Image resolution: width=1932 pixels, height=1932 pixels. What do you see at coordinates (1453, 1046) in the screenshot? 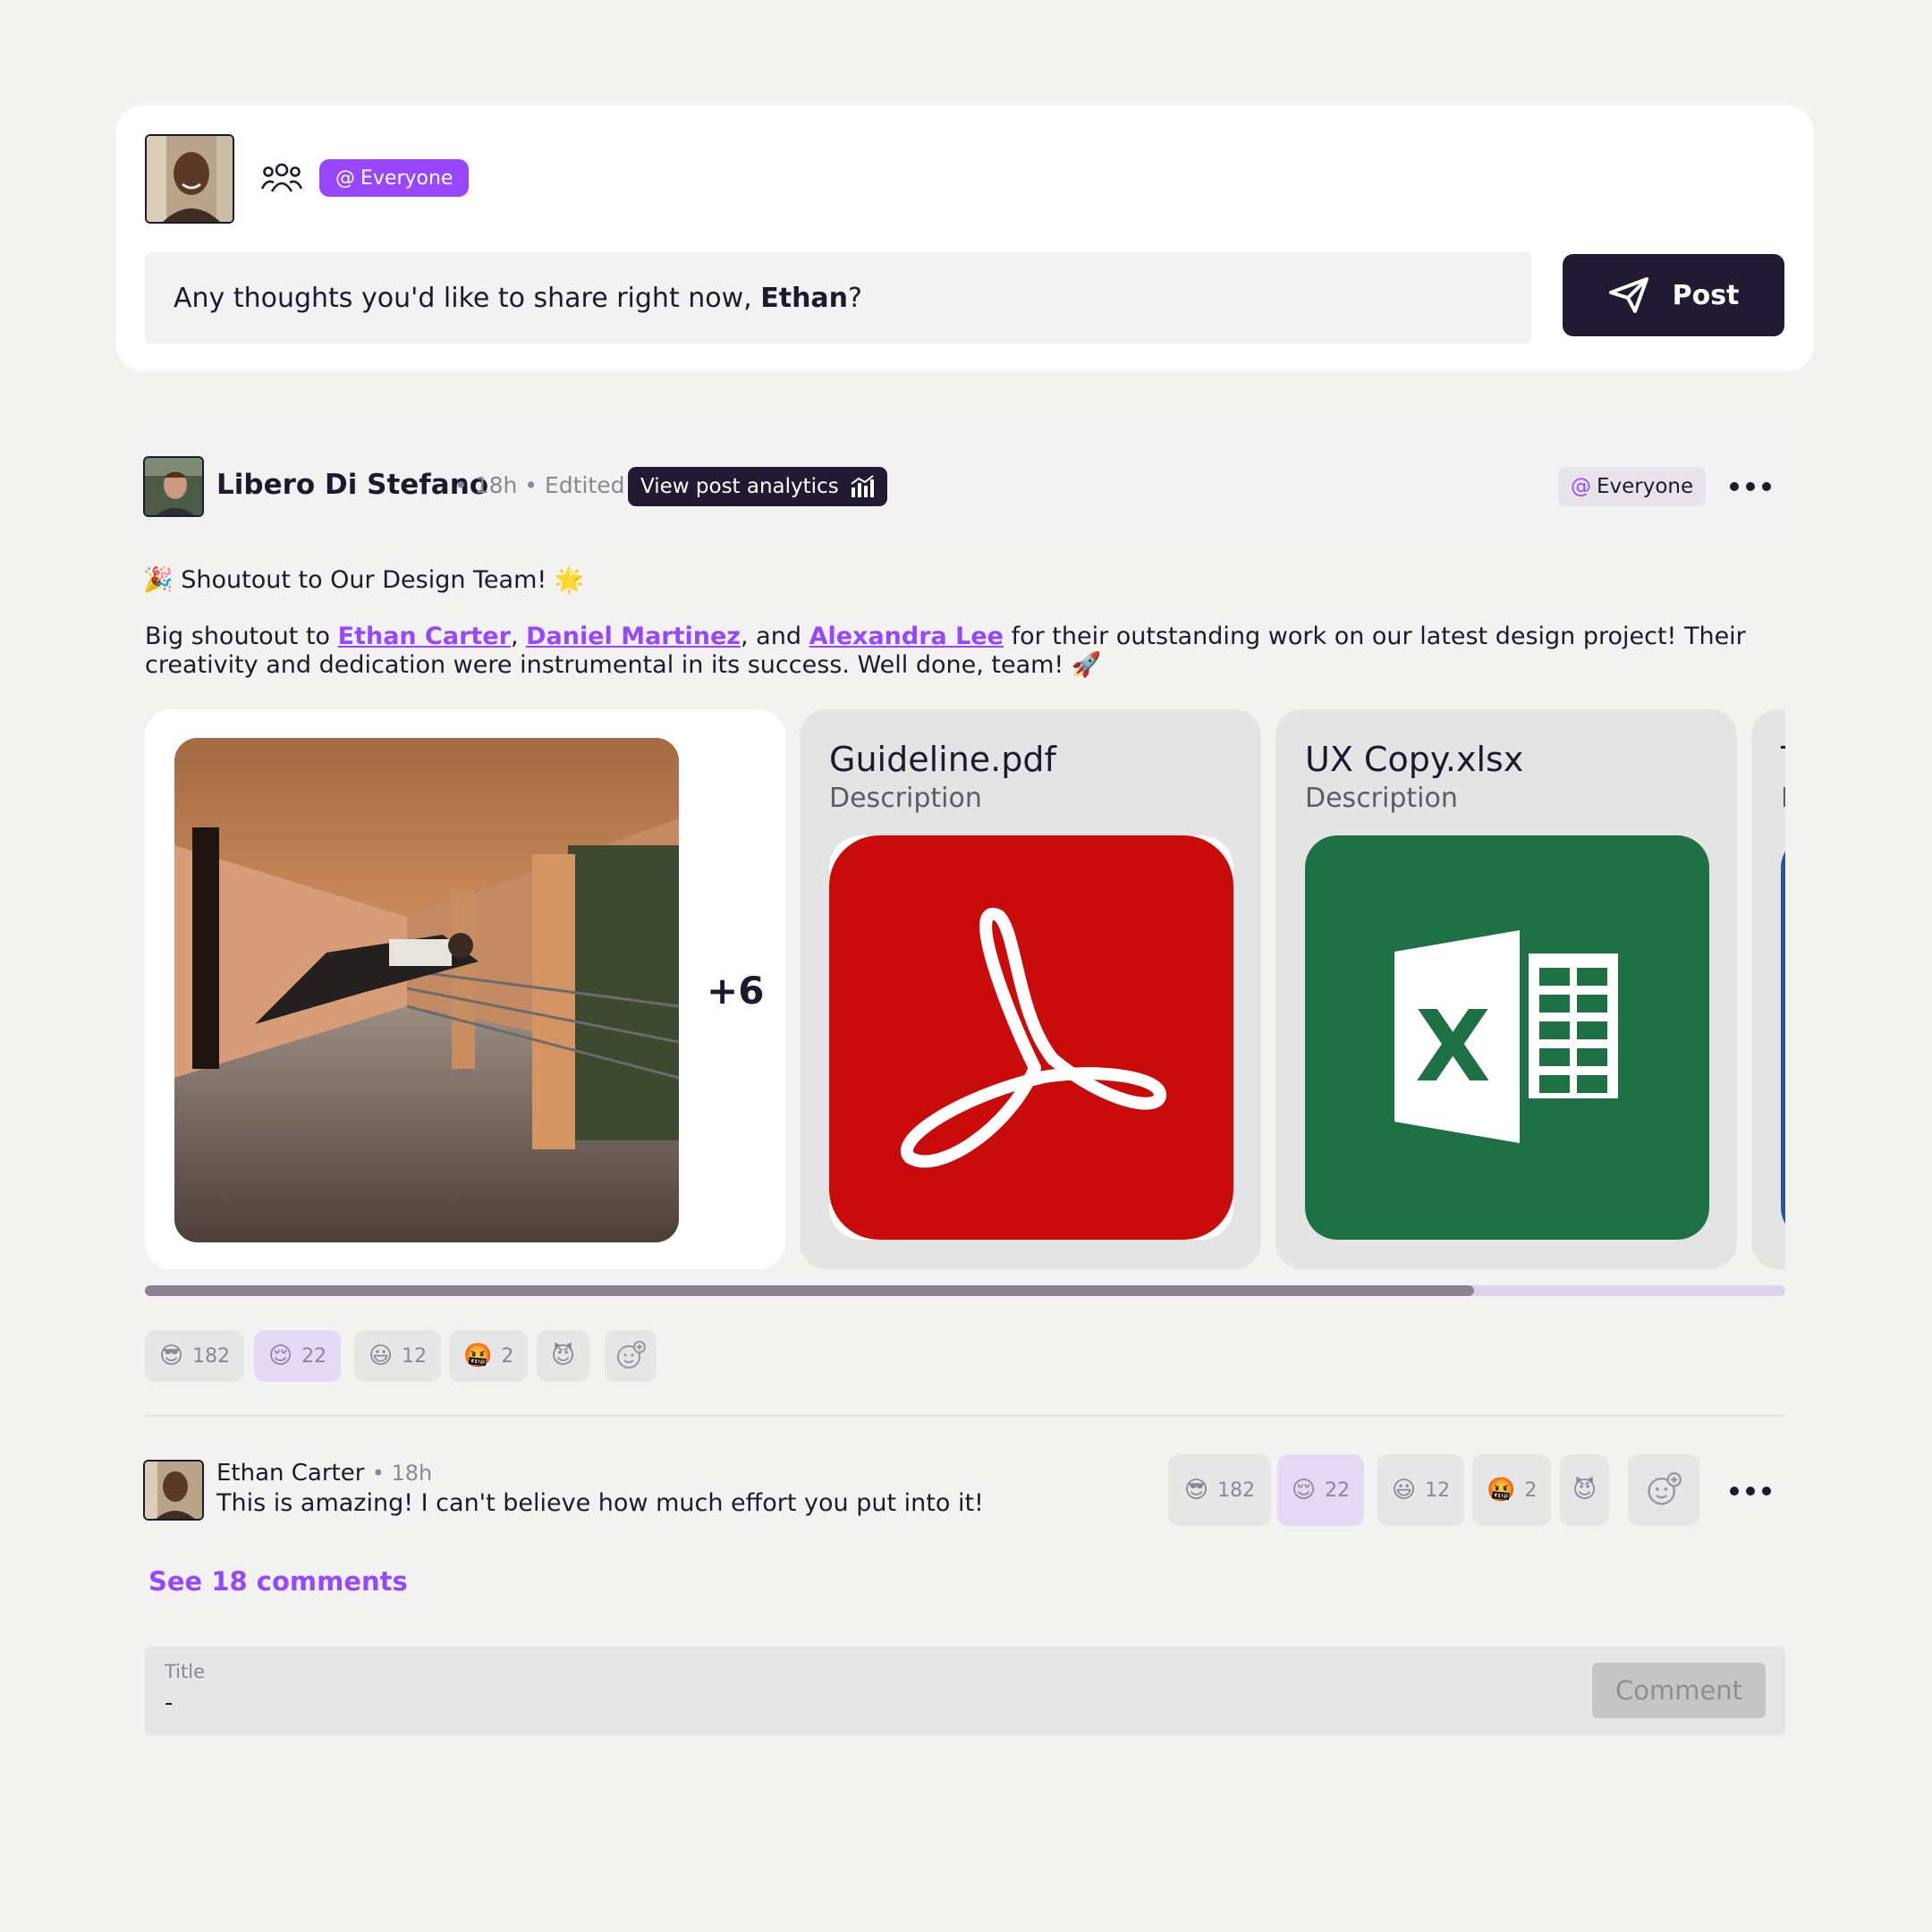
I see `svg-text: X` at bounding box center [1453, 1046].